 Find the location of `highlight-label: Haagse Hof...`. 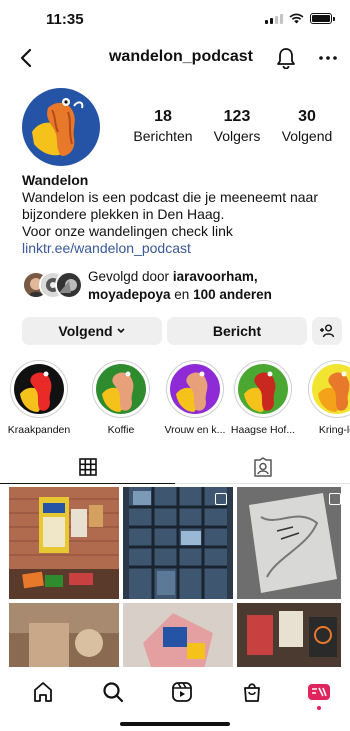

highlight-label: Haagse Hof... is located at coordinates (263, 430).